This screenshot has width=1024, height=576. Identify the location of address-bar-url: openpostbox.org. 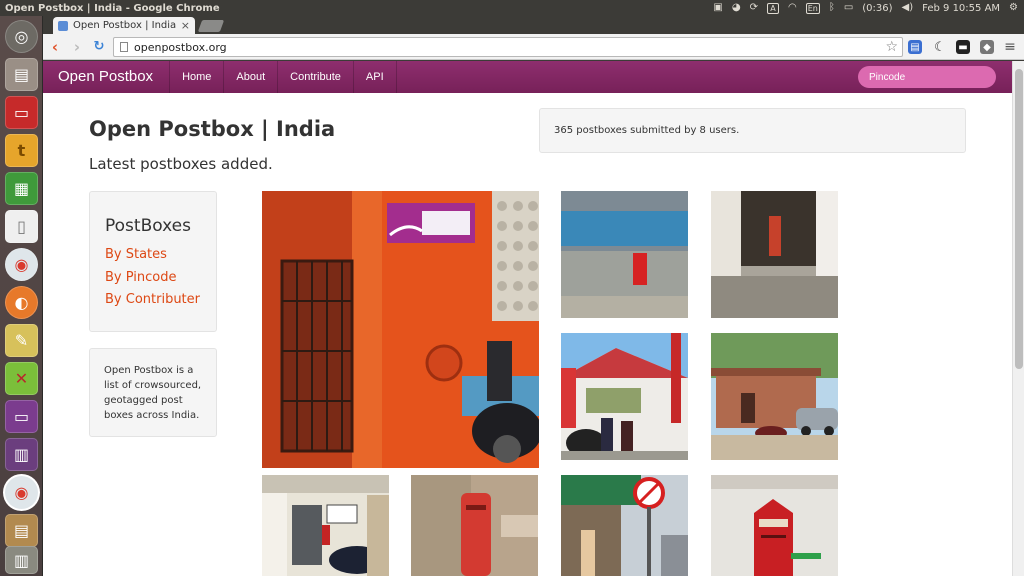
(180, 47).